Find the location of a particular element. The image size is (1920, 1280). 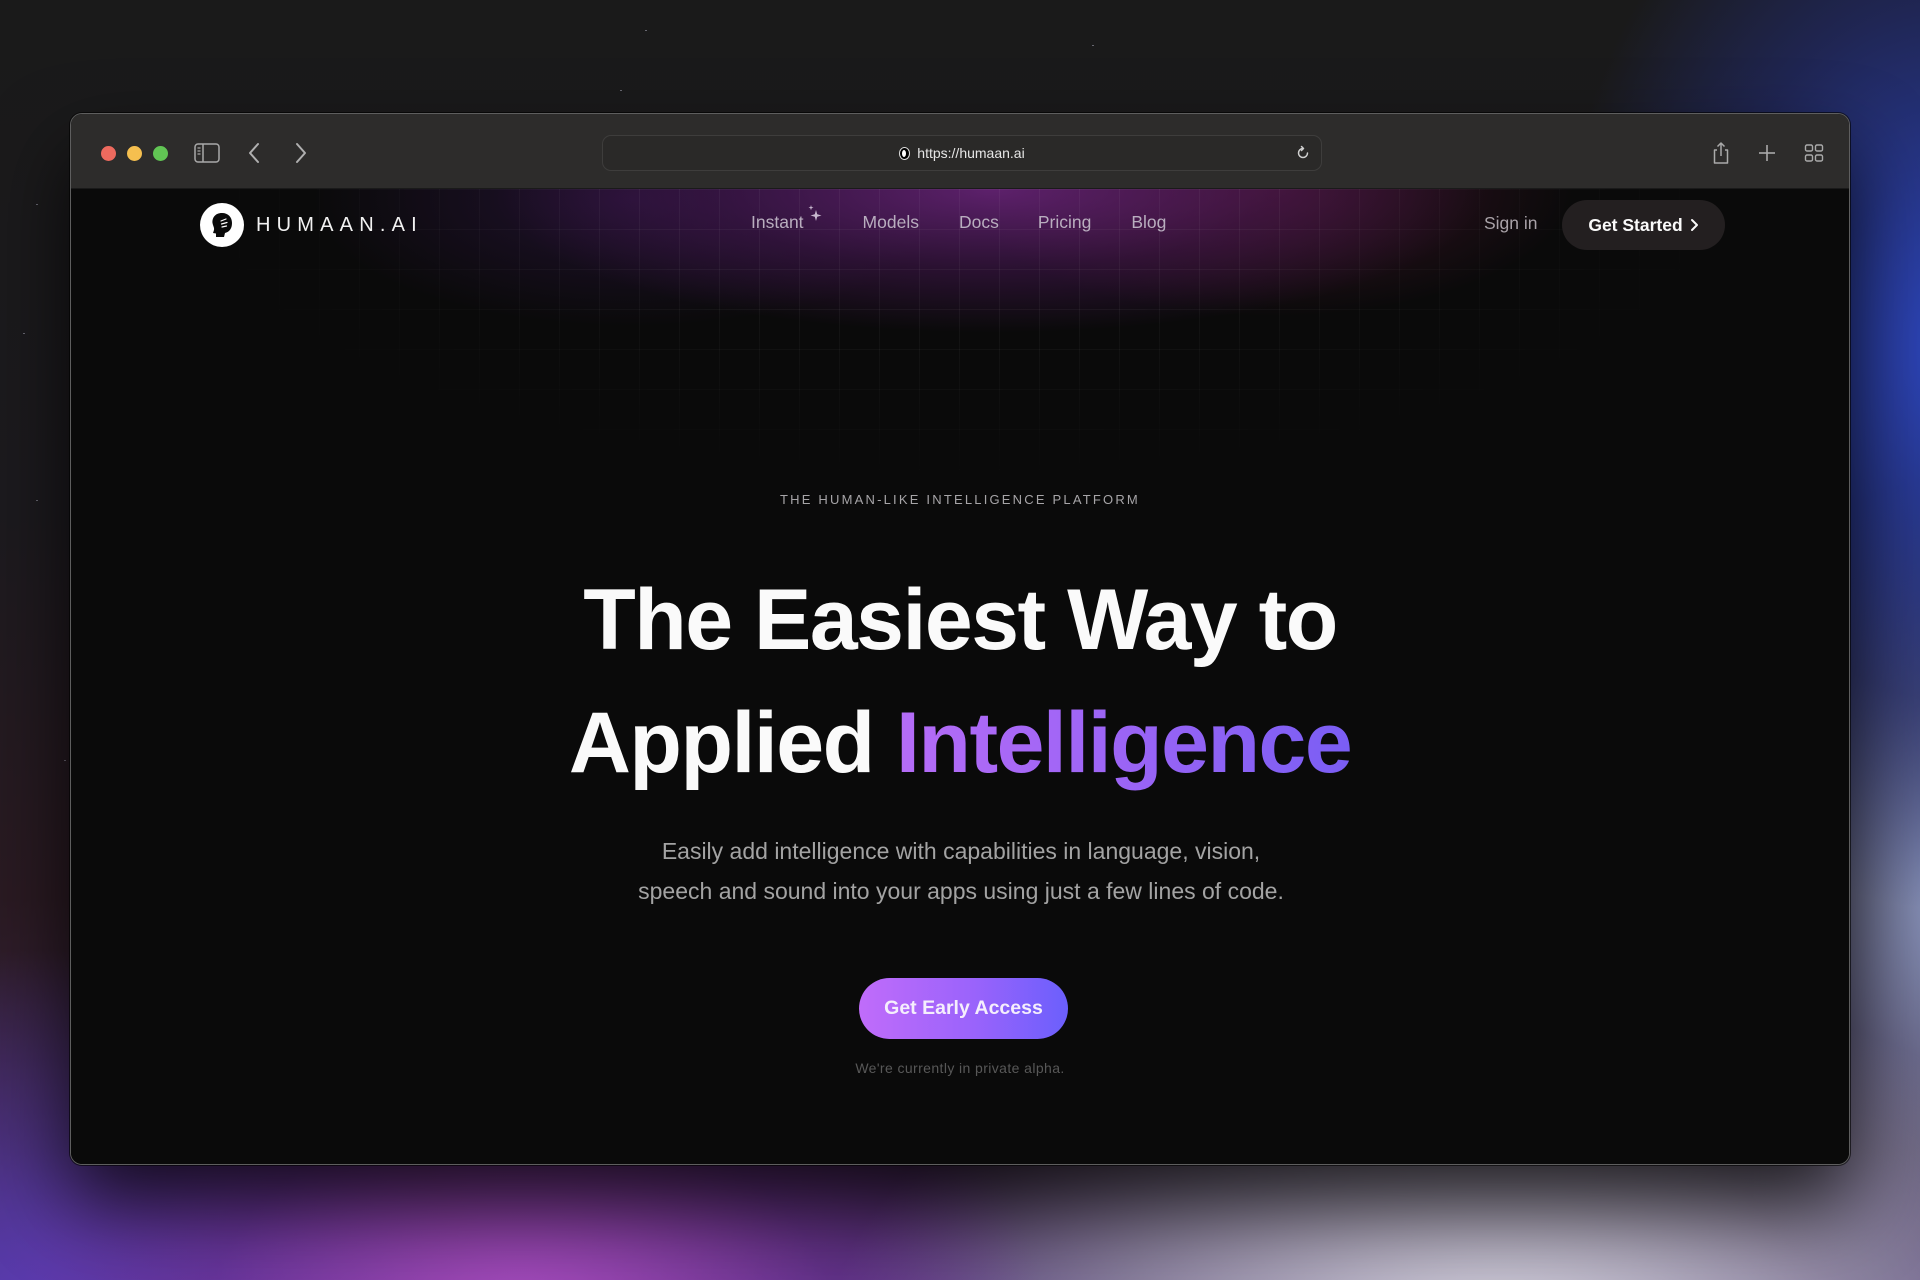

forward-icon is located at coordinates (301, 153).